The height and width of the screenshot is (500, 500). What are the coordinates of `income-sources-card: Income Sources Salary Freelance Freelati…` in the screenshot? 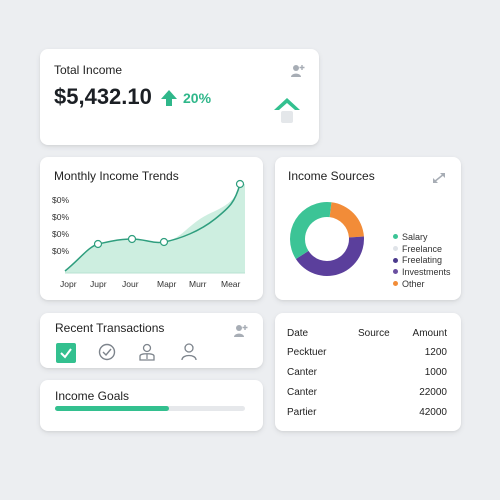 It's located at (368, 228).